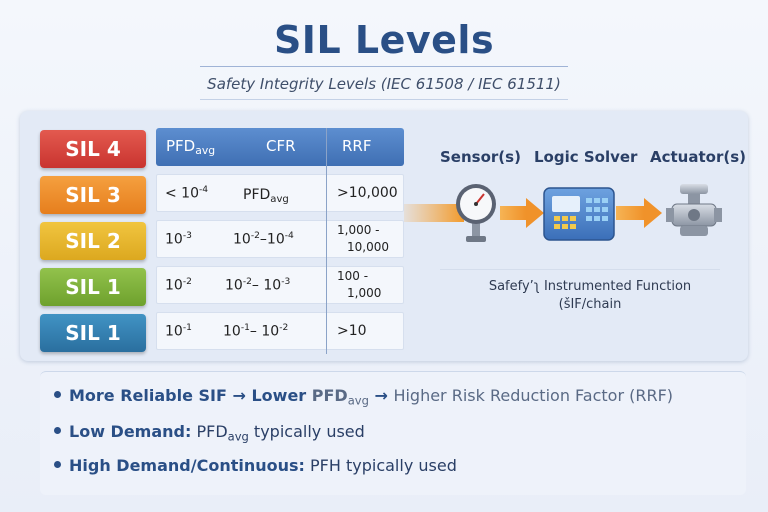  I want to click on bullet-1-pfd-sub: avg, so click(358, 400).